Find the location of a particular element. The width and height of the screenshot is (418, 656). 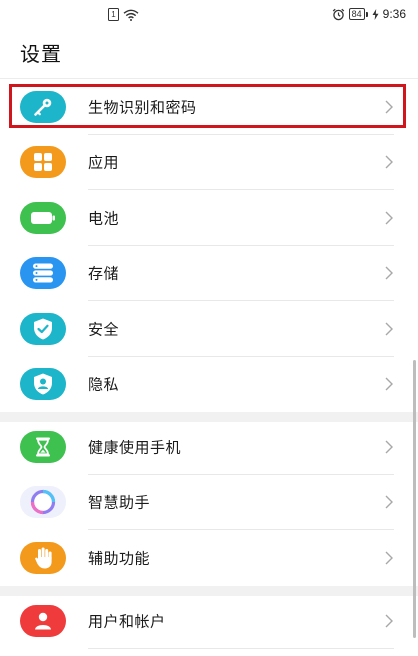

settings-item-privacy: 隐私 is located at coordinates (204, 385).